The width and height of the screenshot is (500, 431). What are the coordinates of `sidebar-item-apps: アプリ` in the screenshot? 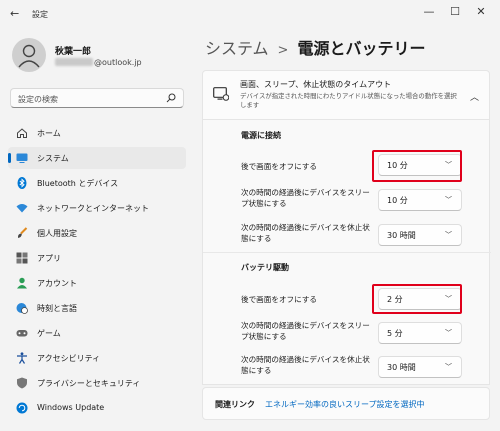 It's located at (97, 258).